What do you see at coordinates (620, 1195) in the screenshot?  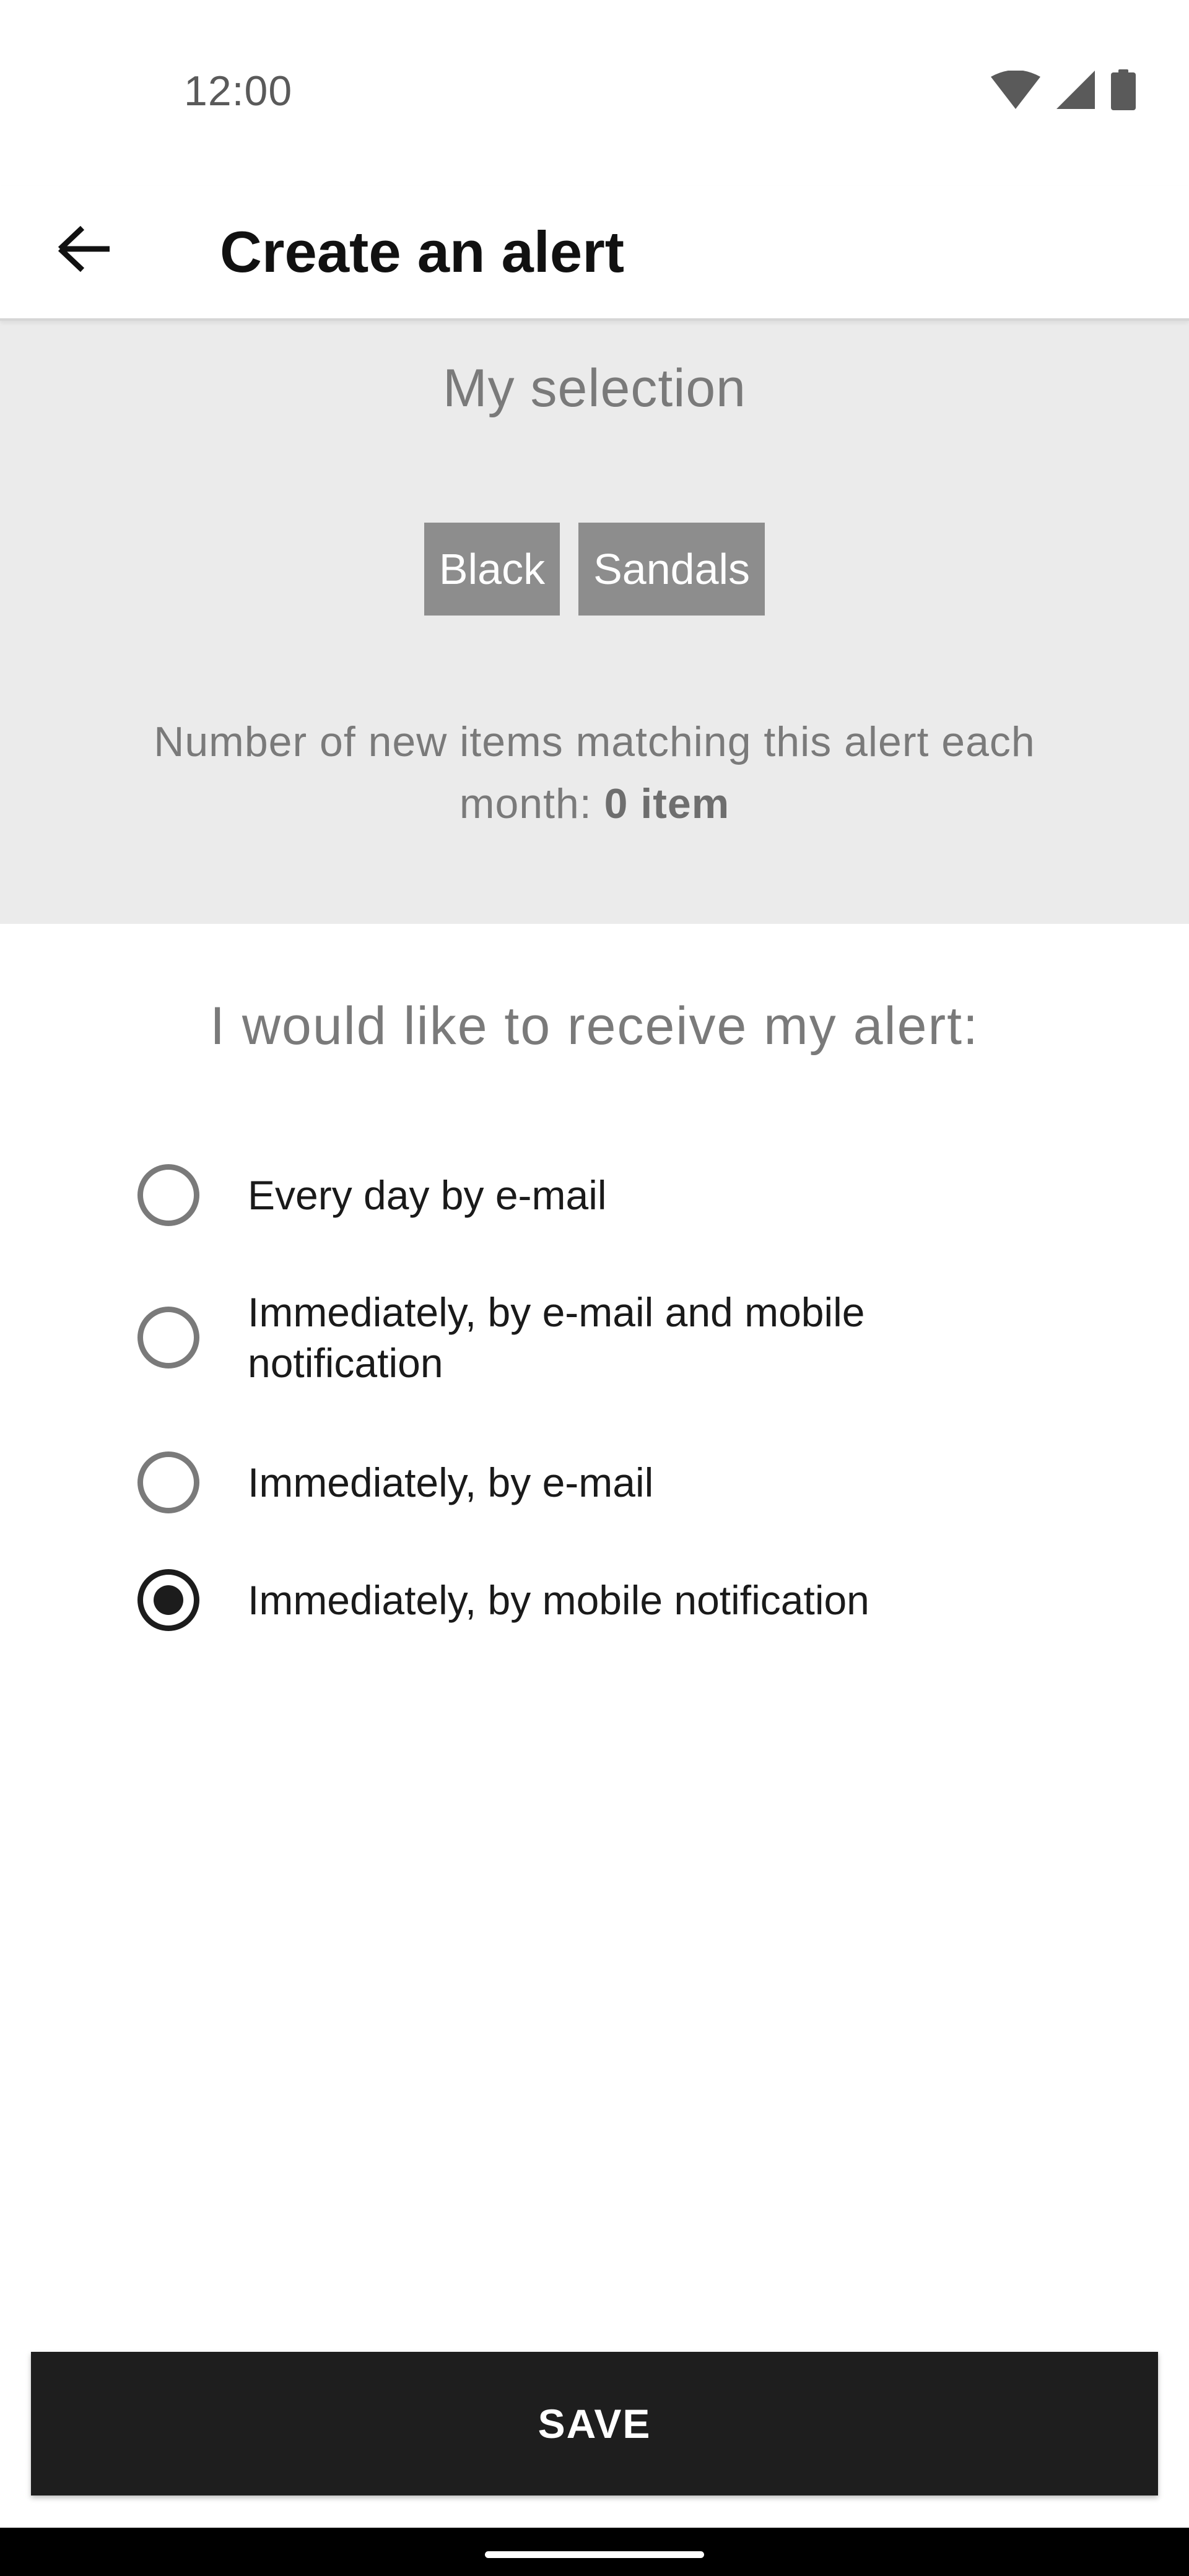 I see `radio-option-daily-email: Every day by e-mail` at bounding box center [620, 1195].